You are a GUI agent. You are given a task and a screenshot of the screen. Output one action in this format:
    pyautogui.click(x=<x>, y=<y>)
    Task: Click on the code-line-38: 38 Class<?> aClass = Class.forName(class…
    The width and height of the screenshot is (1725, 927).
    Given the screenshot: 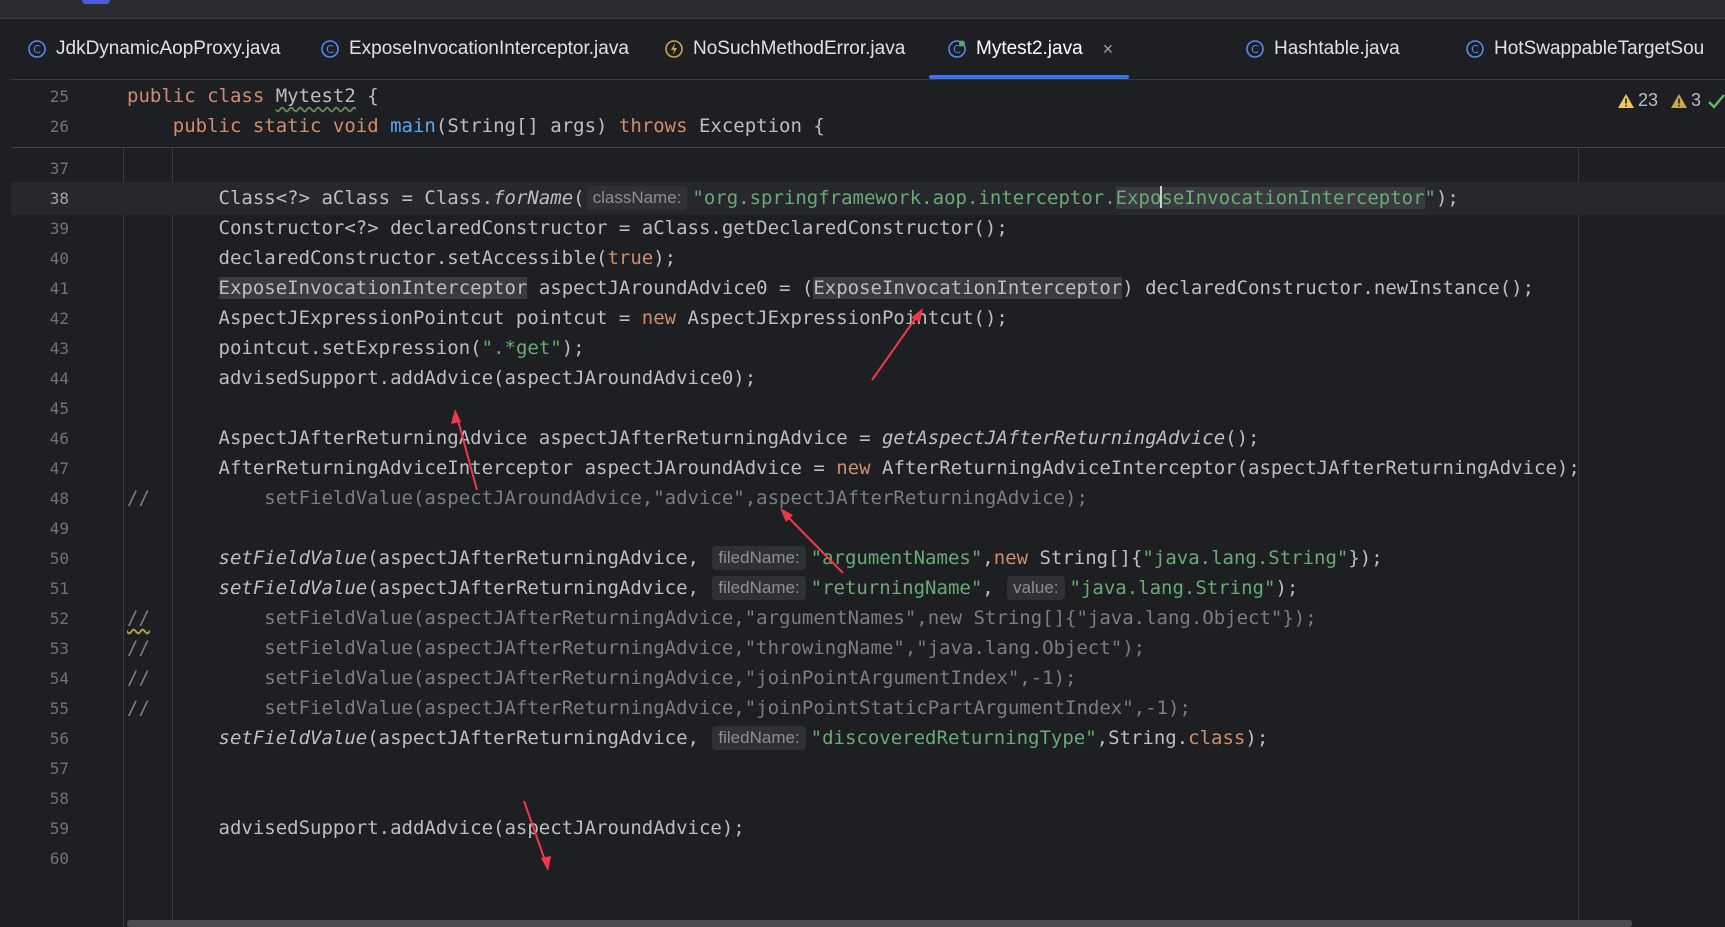 What is the action you would take?
    pyautogui.click(x=868, y=198)
    